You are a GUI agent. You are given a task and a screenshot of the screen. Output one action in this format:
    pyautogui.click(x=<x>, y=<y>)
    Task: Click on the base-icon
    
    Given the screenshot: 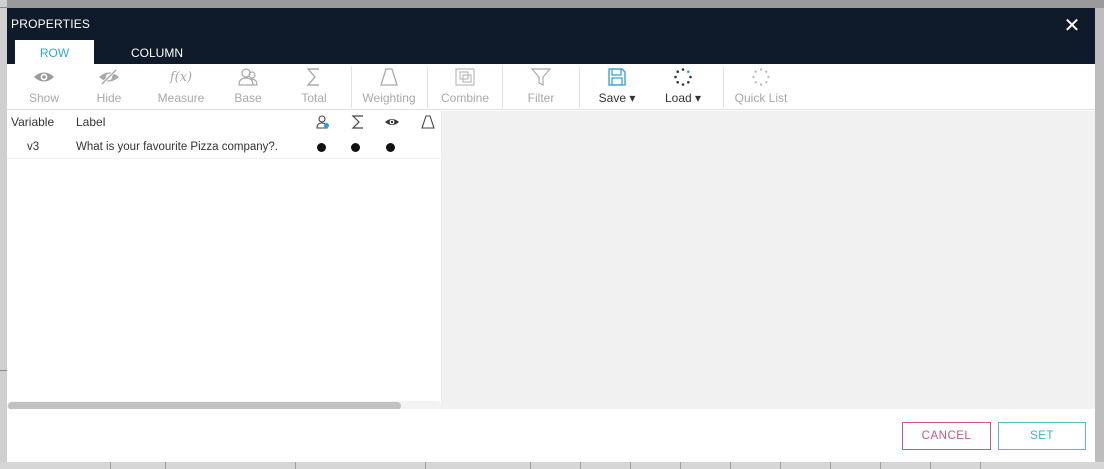 What is the action you would take?
    pyautogui.click(x=323, y=122)
    